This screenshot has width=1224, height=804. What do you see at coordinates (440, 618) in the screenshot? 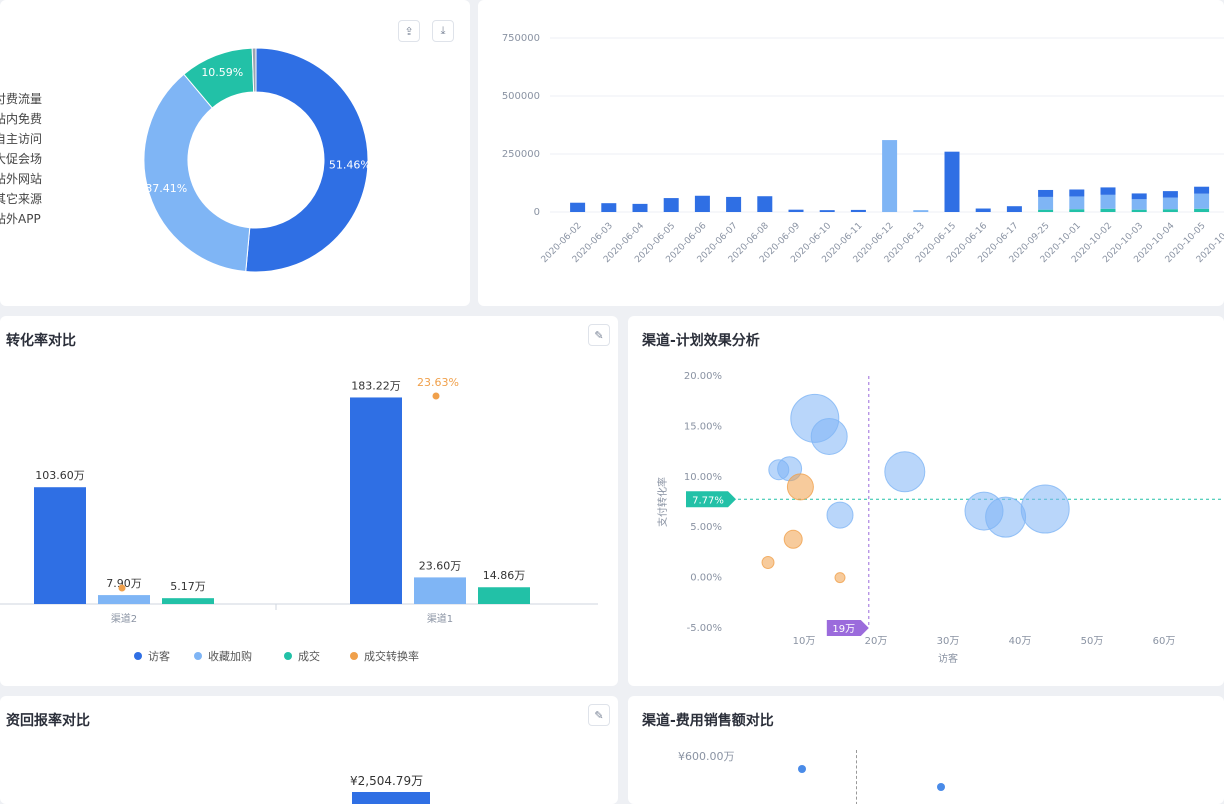
I see `x-tick-label: 渠道1` at bounding box center [440, 618].